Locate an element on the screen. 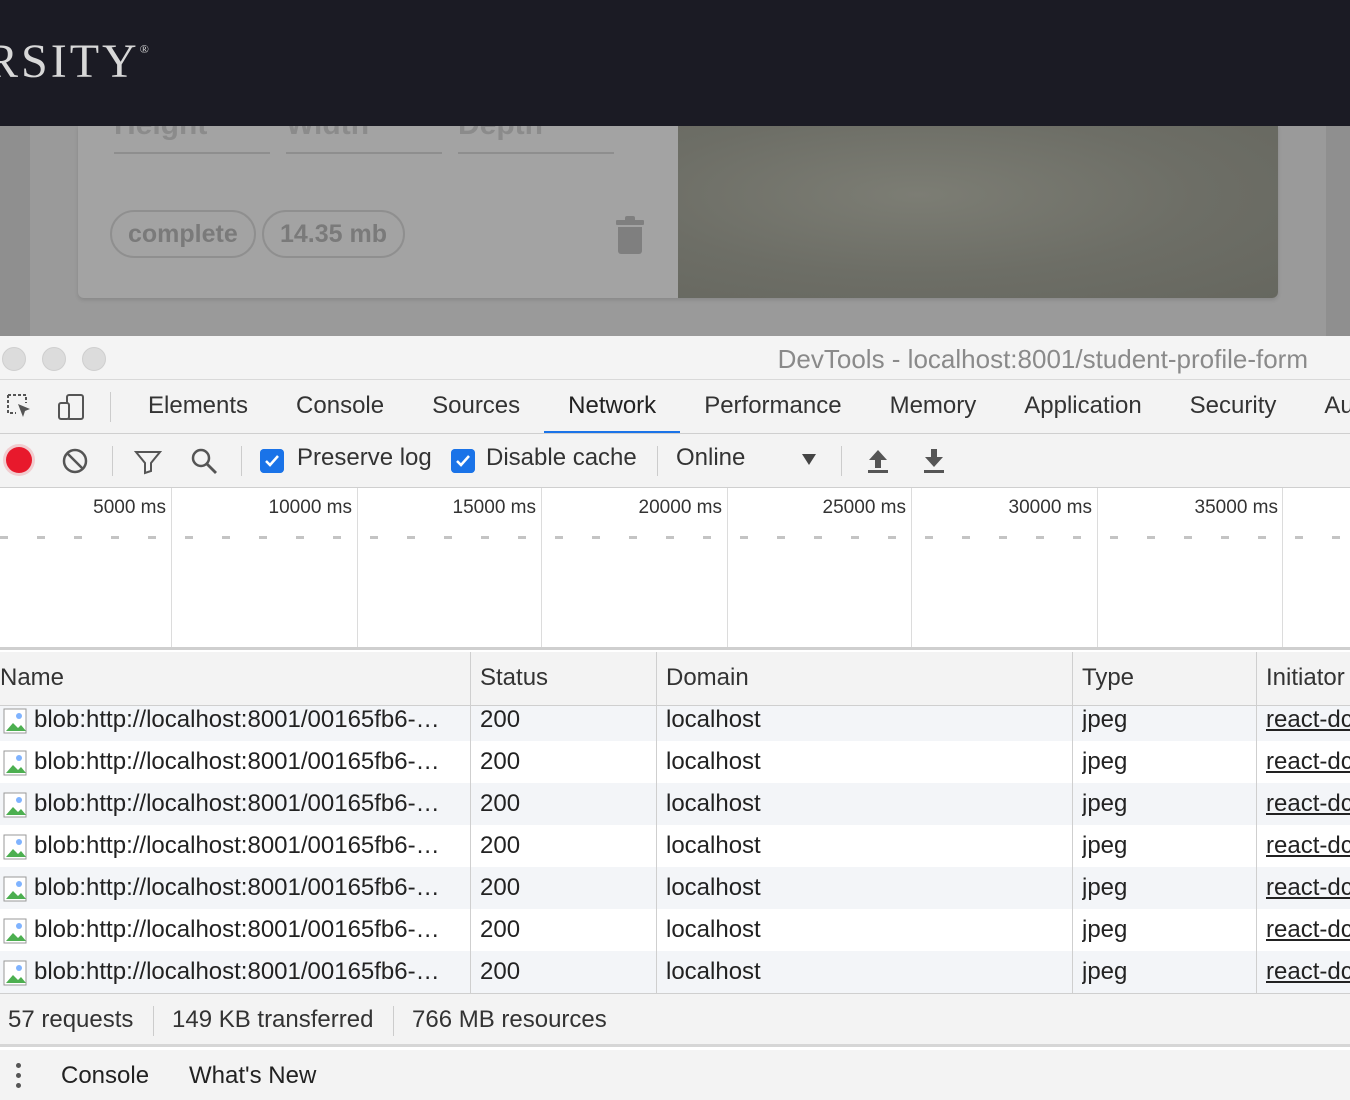 Image resolution: width=1350 pixels, height=1100 pixels. tab-audits: Au is located at coordinates (1325, 406).